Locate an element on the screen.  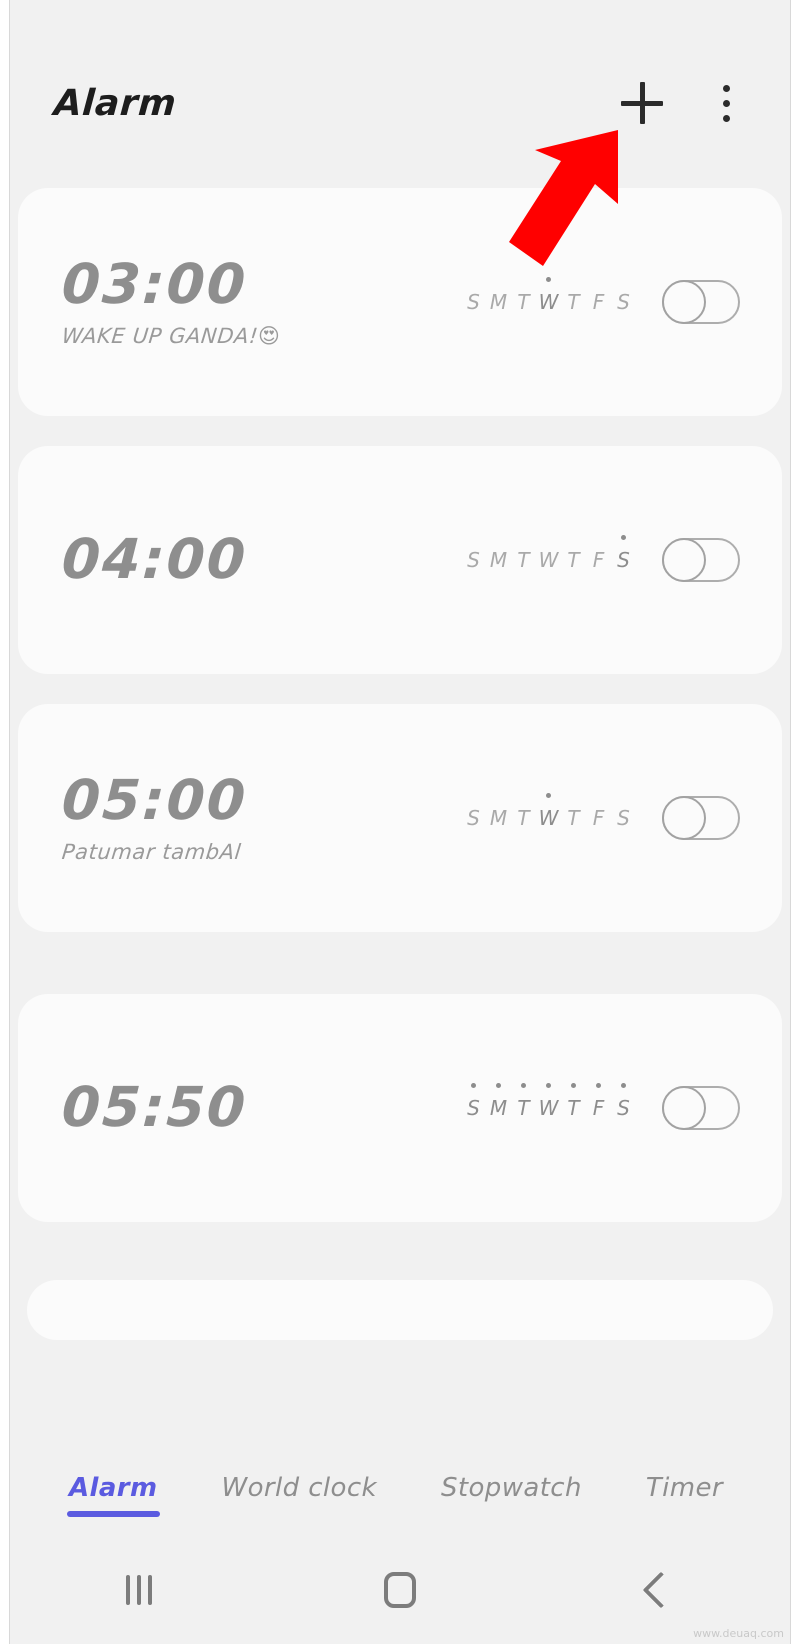
add-alarm-button is located at coordinates (642, 103).